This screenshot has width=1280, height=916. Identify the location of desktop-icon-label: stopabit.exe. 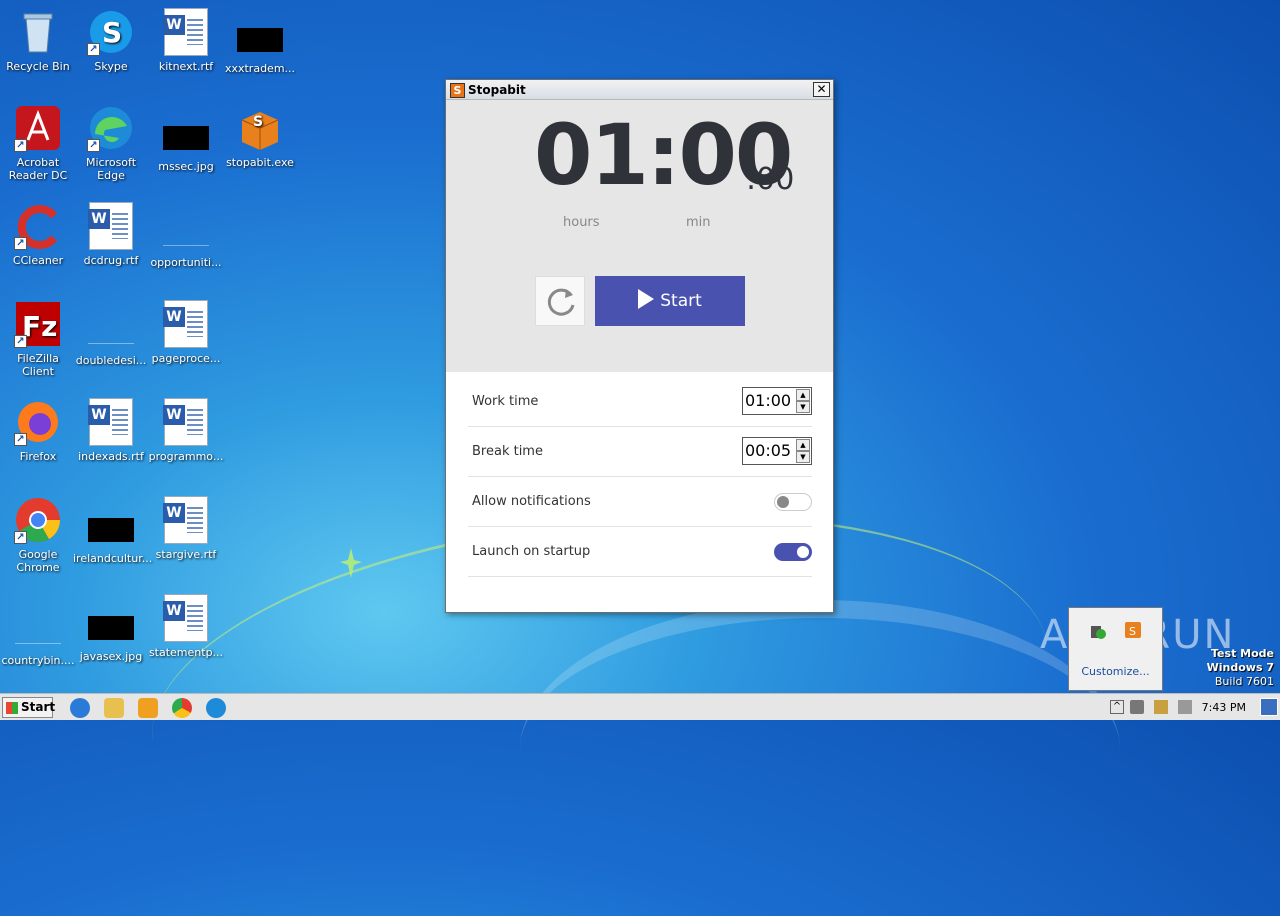
(260, 162).